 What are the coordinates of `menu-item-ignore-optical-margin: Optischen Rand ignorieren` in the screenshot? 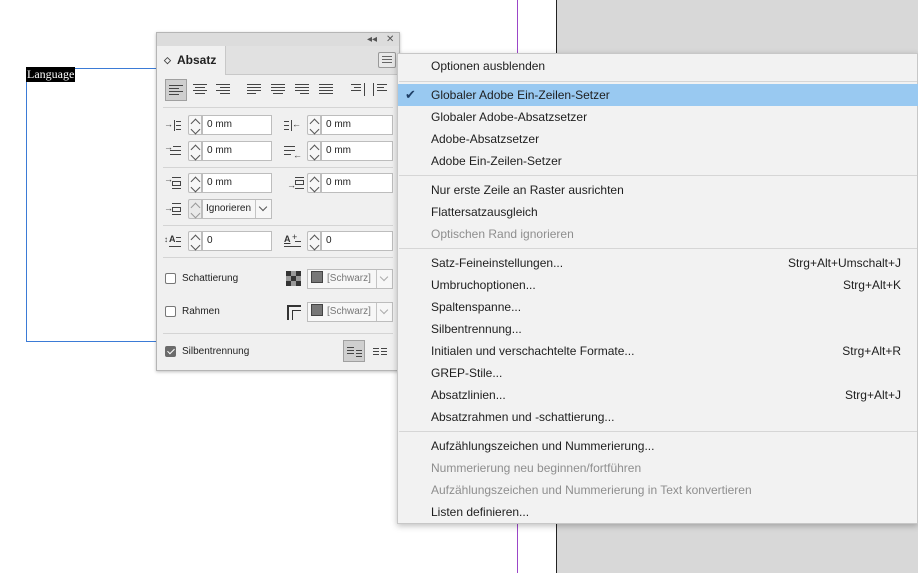 It's located at (502, 234).